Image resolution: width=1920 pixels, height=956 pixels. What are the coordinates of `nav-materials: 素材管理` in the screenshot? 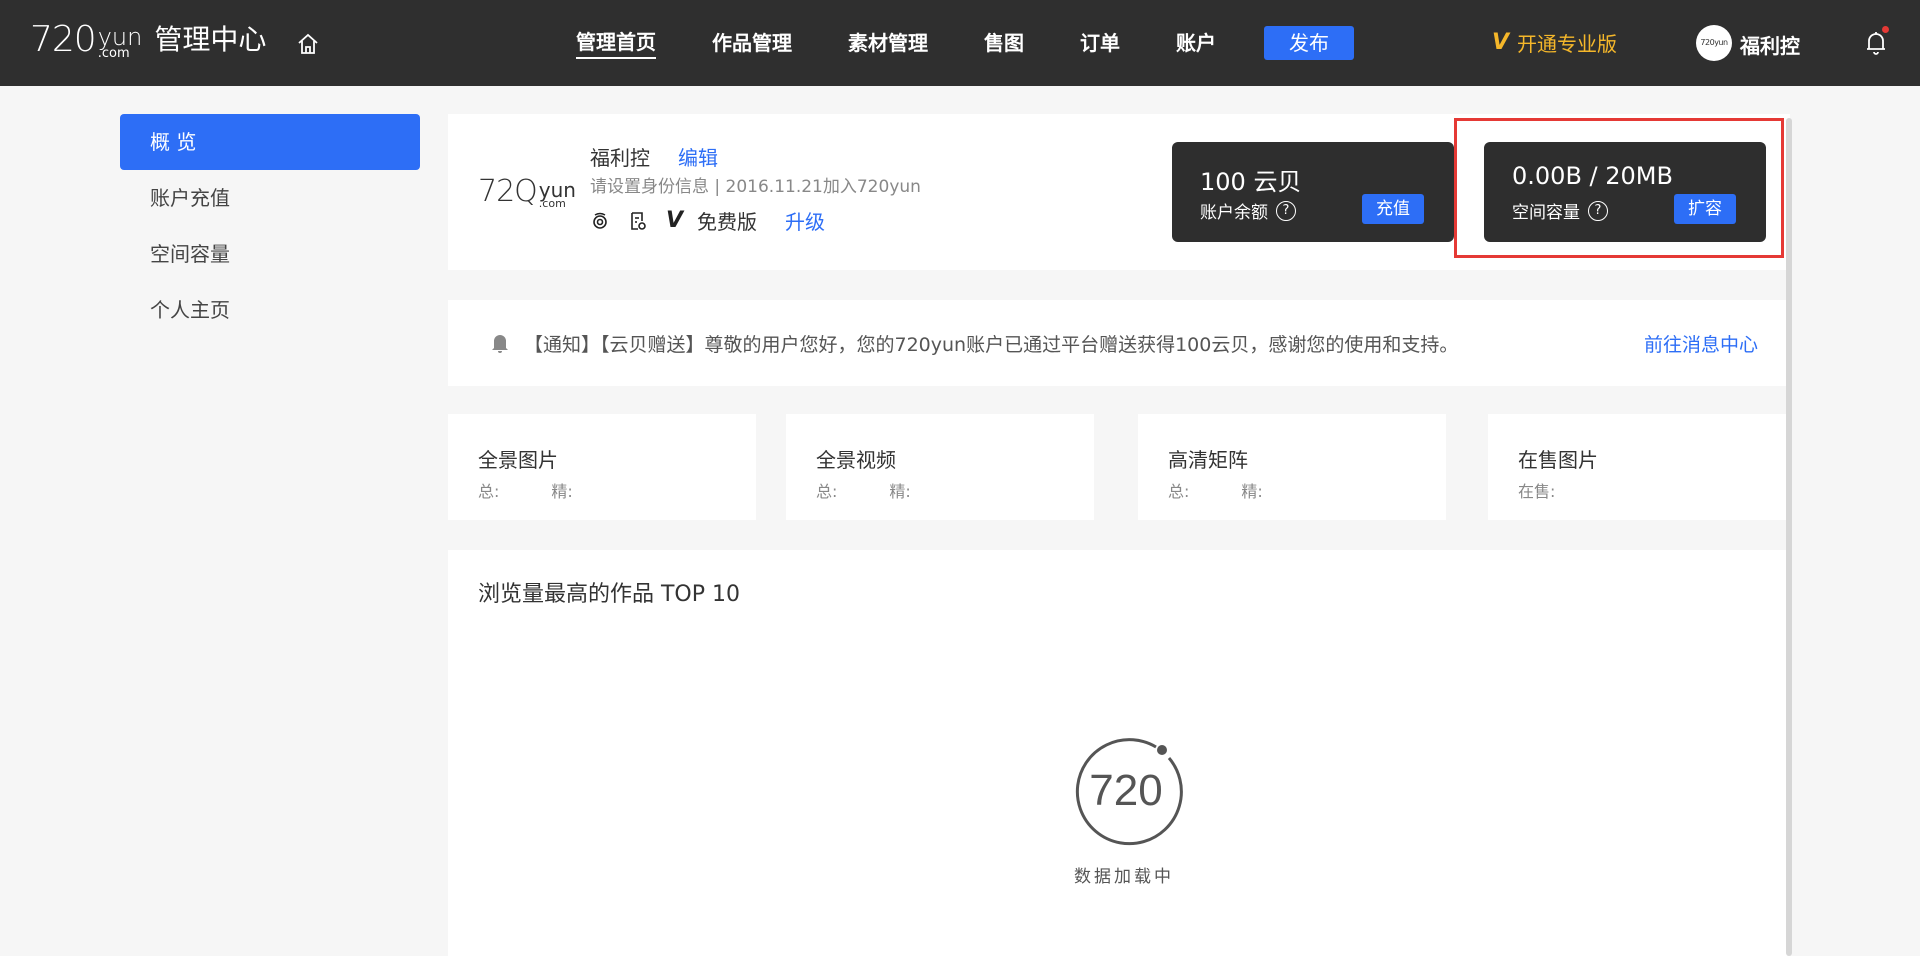 It's located at (888, 43).